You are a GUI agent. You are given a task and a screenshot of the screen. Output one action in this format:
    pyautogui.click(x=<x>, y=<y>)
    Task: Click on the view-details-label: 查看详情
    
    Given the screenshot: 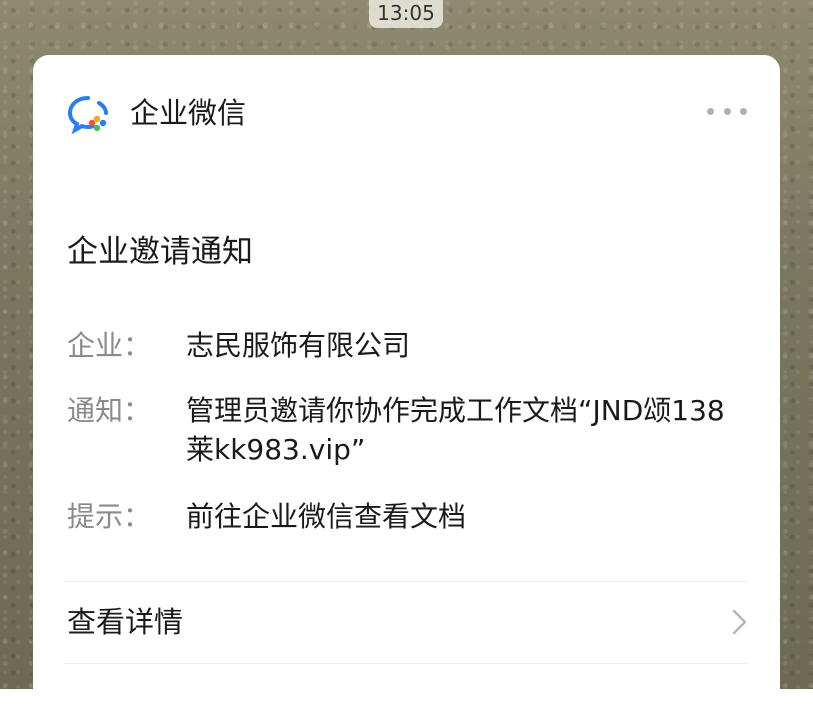 What is the action you would take?
    pyautogui.click(x=125, y=622)
    